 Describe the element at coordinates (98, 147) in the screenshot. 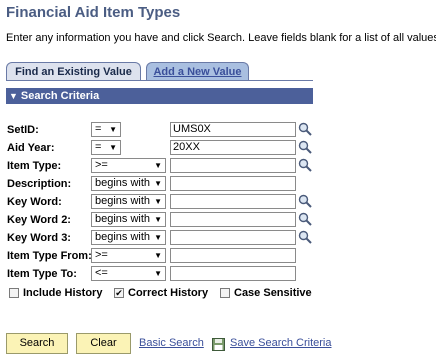

I see `aid-year-operator-value: =` at that location.